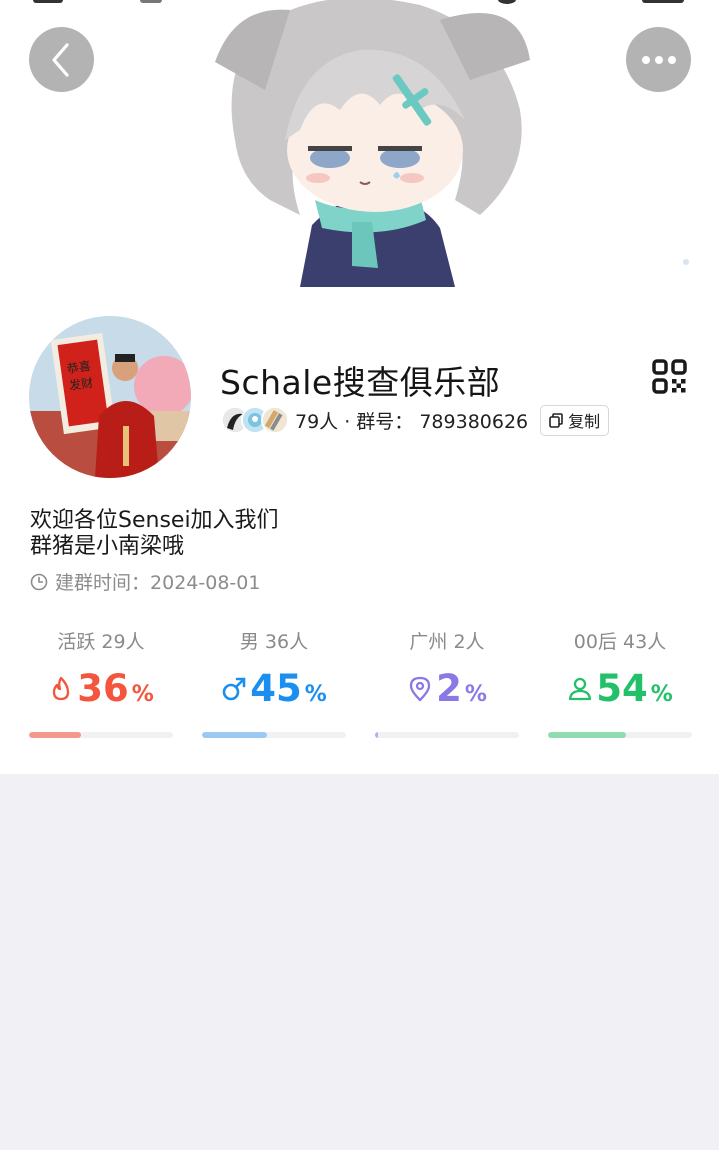  Describe the element at coordinates (447, 642) in the screenshot. I see `stat-label: 广州 2人` at that location.